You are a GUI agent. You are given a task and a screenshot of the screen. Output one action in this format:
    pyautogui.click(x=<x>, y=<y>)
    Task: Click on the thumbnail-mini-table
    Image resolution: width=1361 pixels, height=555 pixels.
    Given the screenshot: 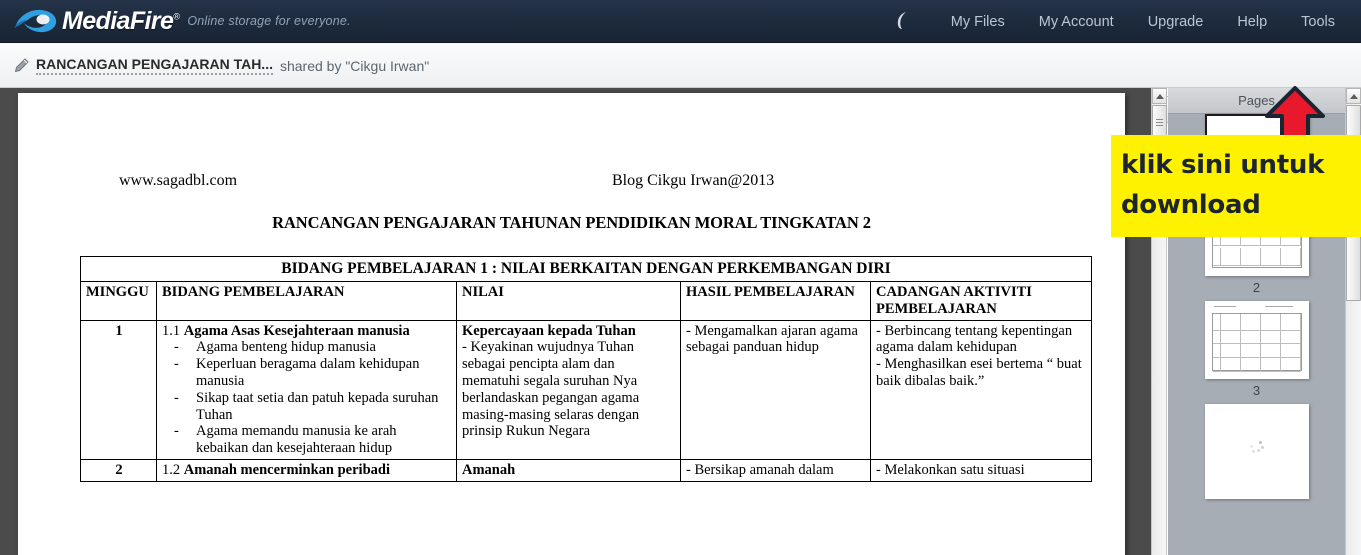 What is the action you would take?
    pyautogui.click(x=1256, y=342)
    